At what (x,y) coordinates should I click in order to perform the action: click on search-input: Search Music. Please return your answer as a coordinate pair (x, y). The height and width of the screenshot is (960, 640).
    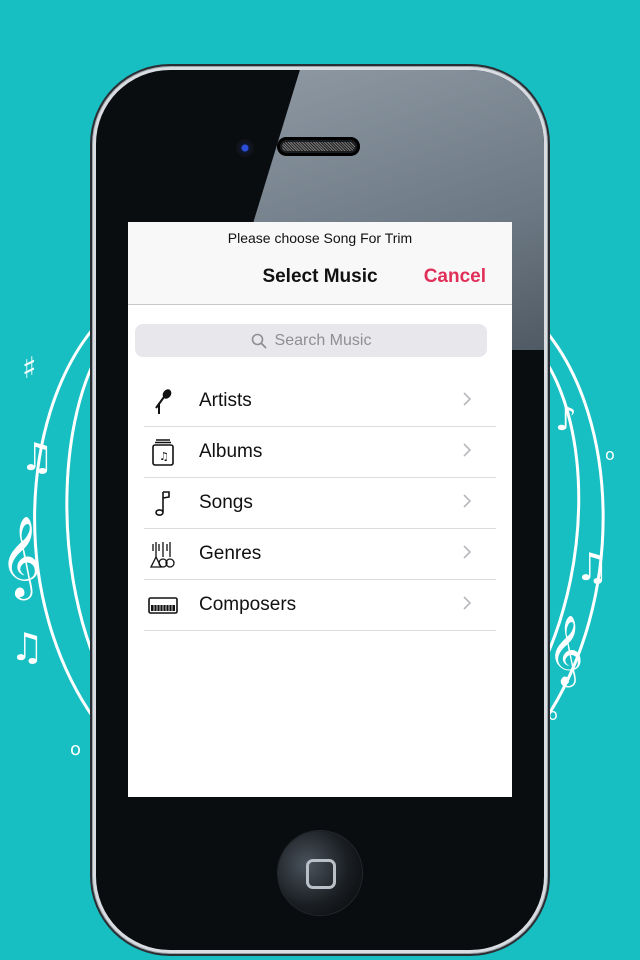
    Looking at the image, I should click on (311, 340).